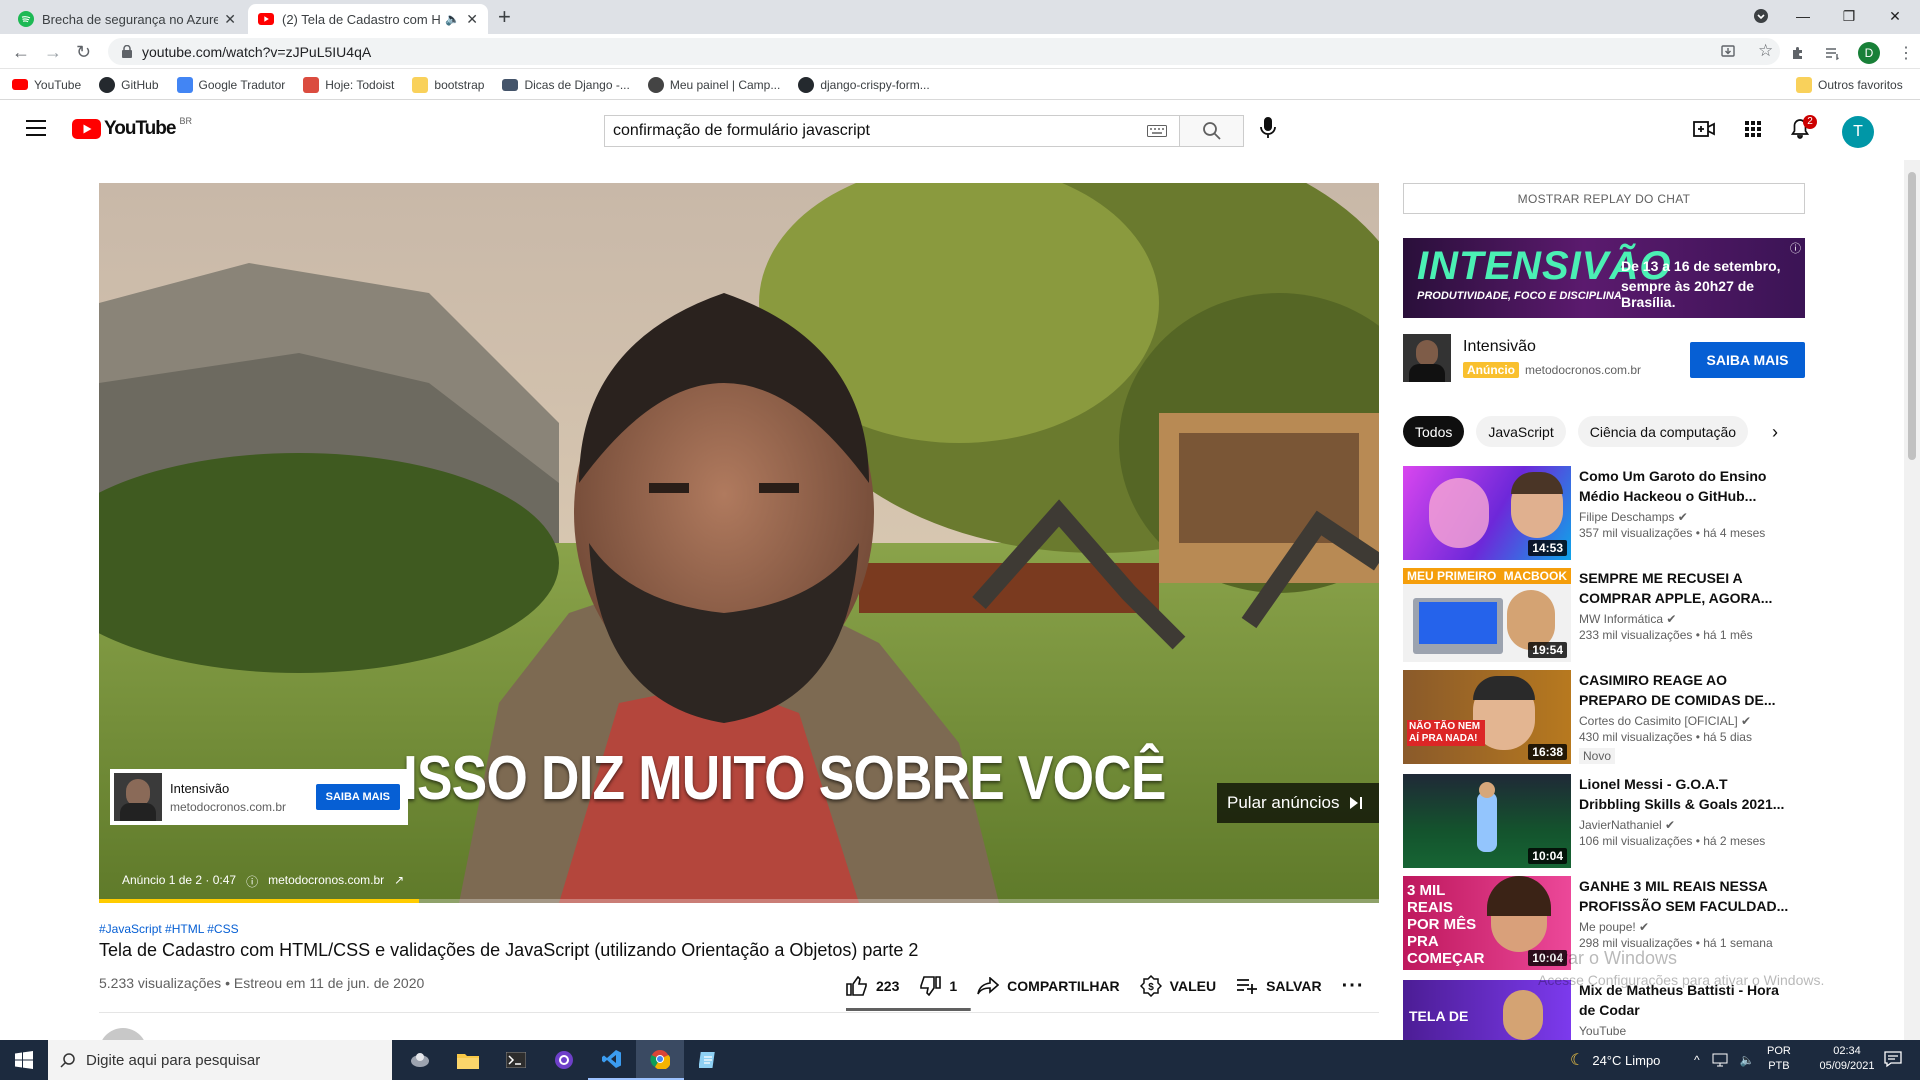  Describe the element at coordinates (1353, 986) in the screenshot. I see `more-actions-icon: ···` at that location.